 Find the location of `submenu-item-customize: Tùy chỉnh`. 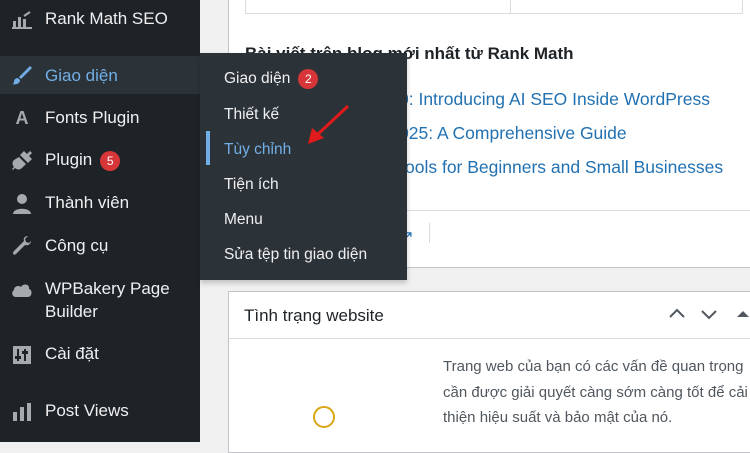

submenu-item-customize: Tùy chỉnh is located at coordinates (257, 150).